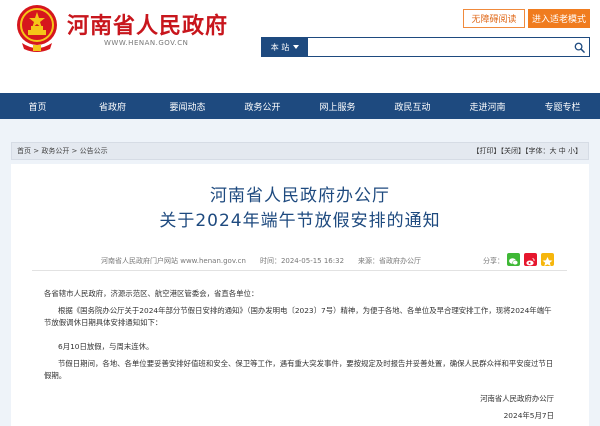 This screenshot has width=600, height=426. I want to click on search-button, so click(579, 47).